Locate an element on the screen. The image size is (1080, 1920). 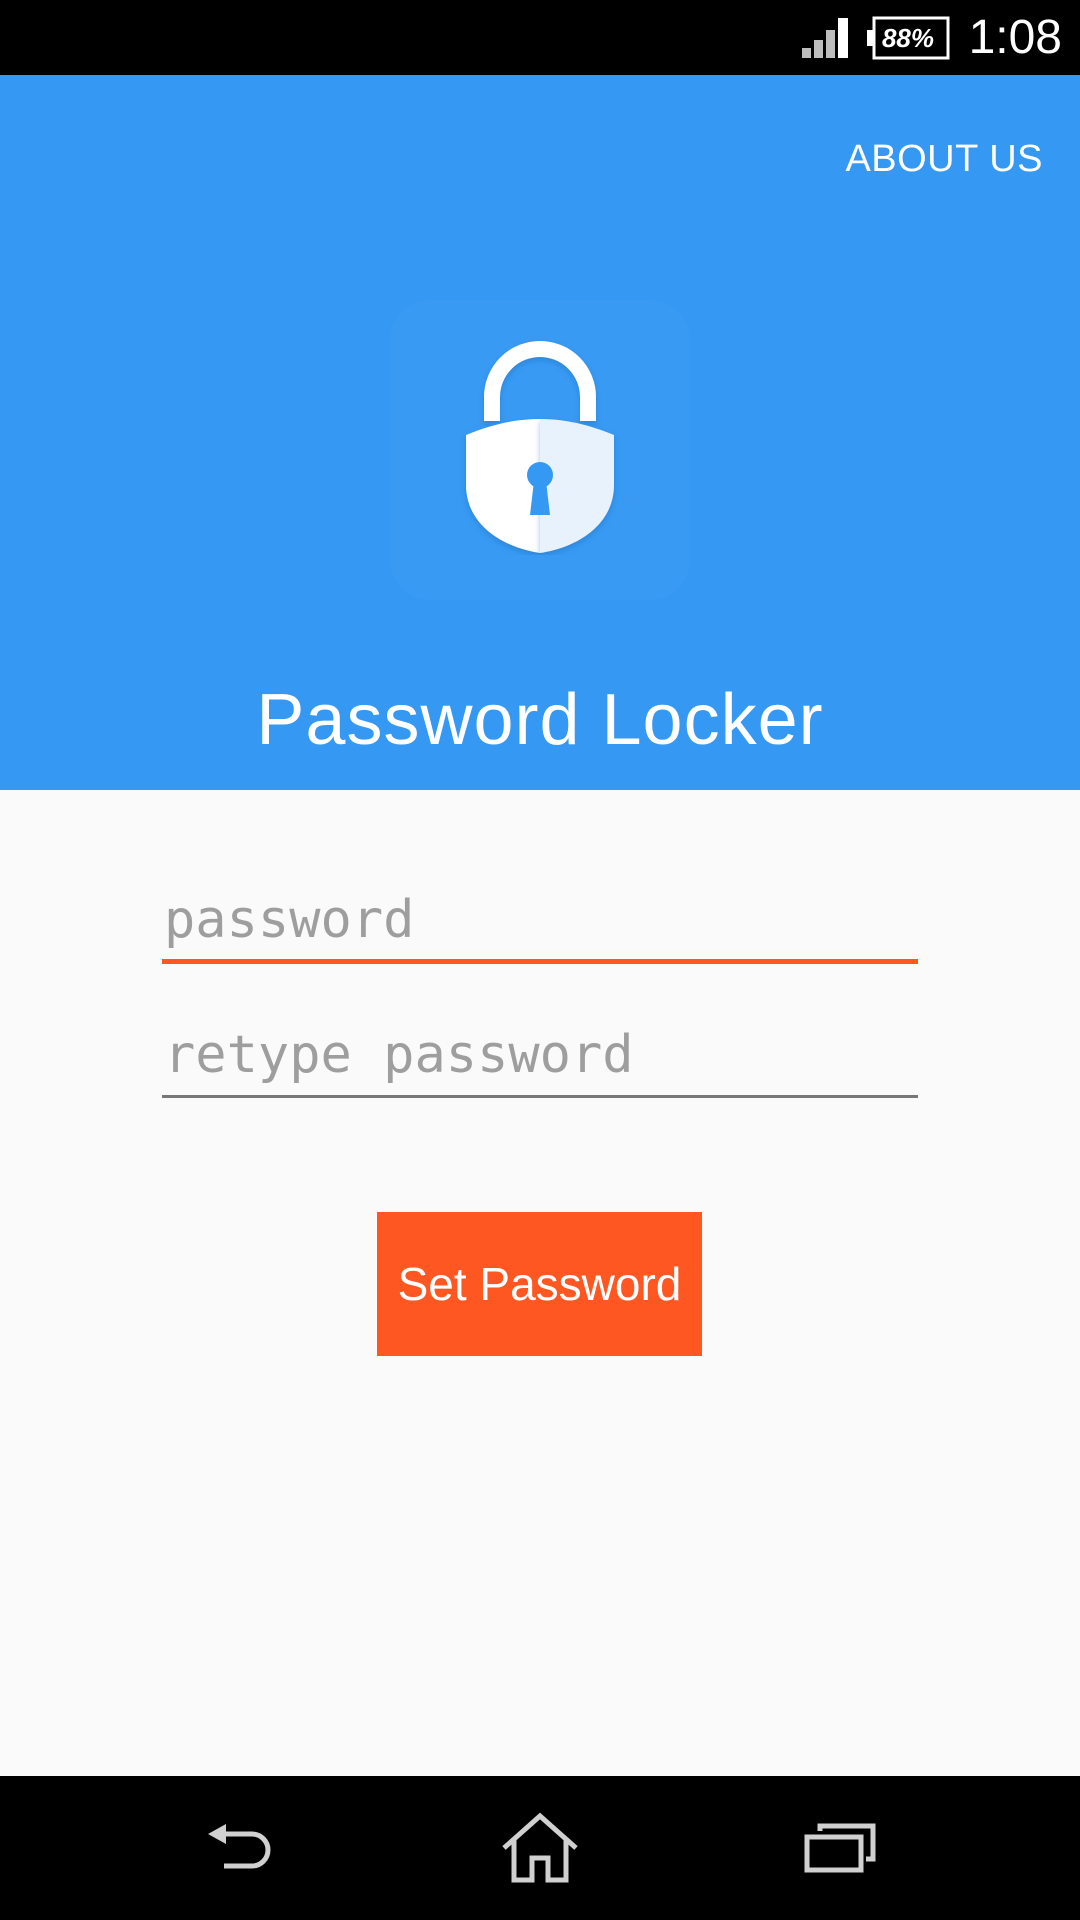
retype-password-input is located at coordinates (540, 1055).